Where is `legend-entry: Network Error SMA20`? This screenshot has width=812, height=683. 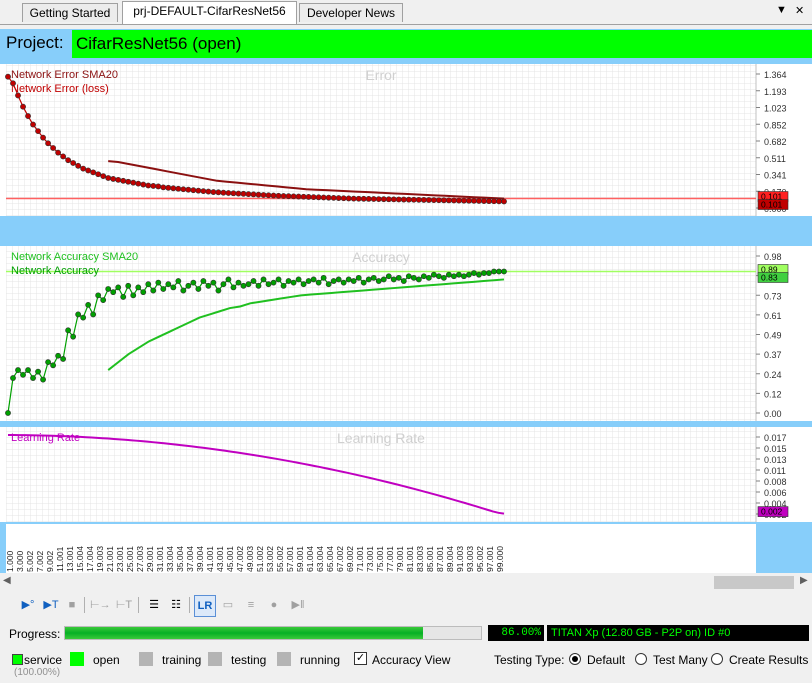 legend-entry: Network Error SMA20 is located at coordinates (64, 75).